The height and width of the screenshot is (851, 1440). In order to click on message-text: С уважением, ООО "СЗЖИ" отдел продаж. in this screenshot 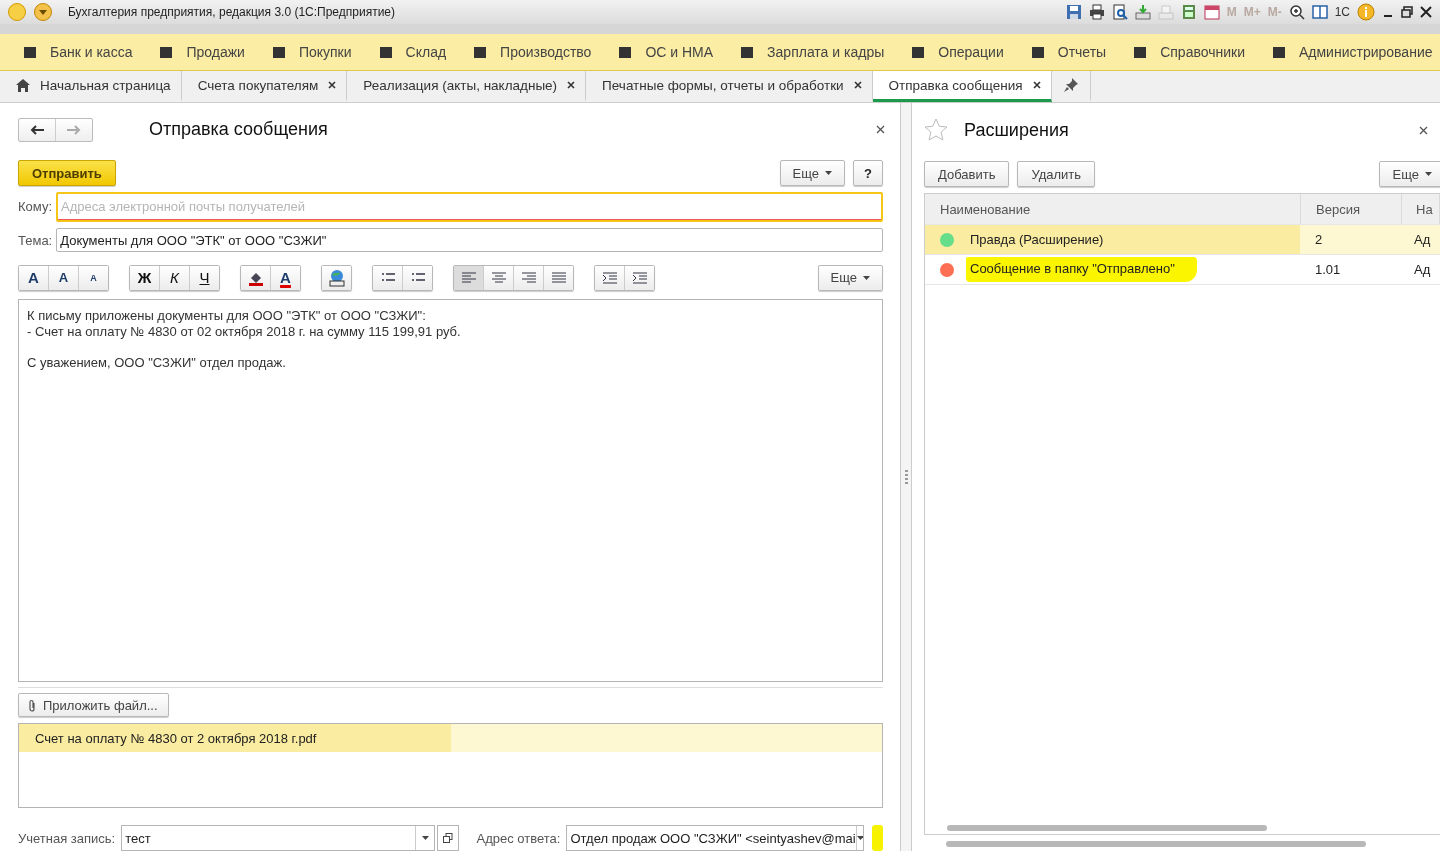, I will do `click(157, 362)`.